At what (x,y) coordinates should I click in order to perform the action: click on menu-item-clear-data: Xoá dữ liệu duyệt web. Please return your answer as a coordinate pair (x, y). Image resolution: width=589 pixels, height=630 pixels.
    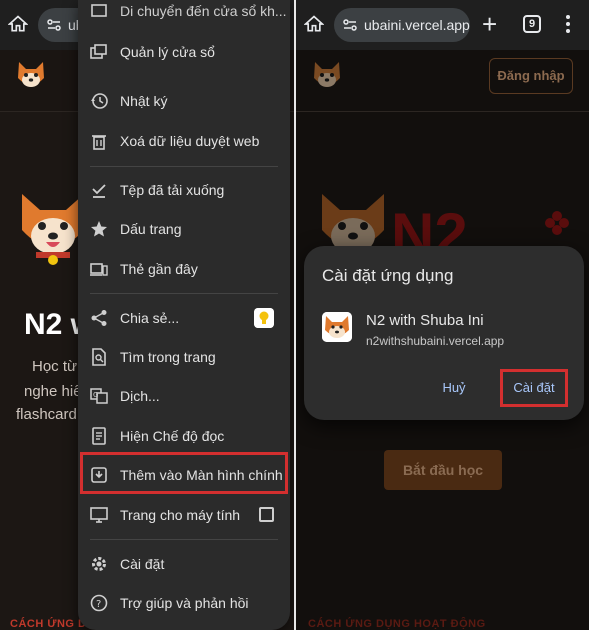
    Looking at the image, I should click on (184, 141).